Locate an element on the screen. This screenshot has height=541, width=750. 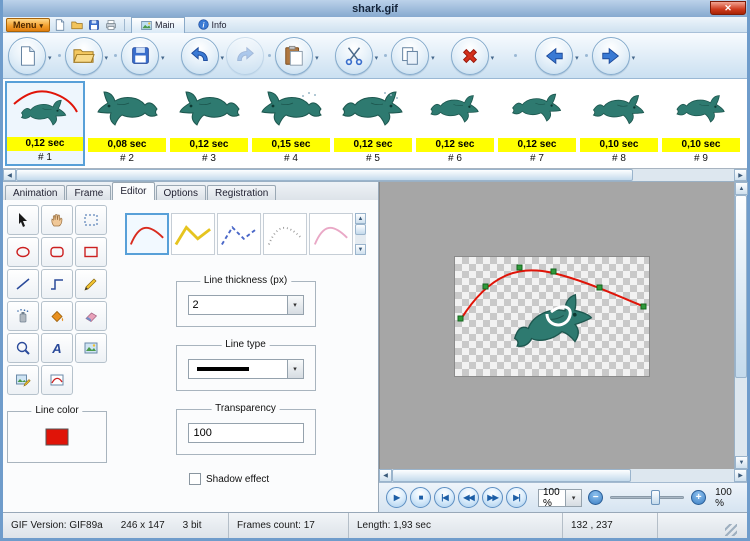
delete-button is located at coordinates (469, 55).